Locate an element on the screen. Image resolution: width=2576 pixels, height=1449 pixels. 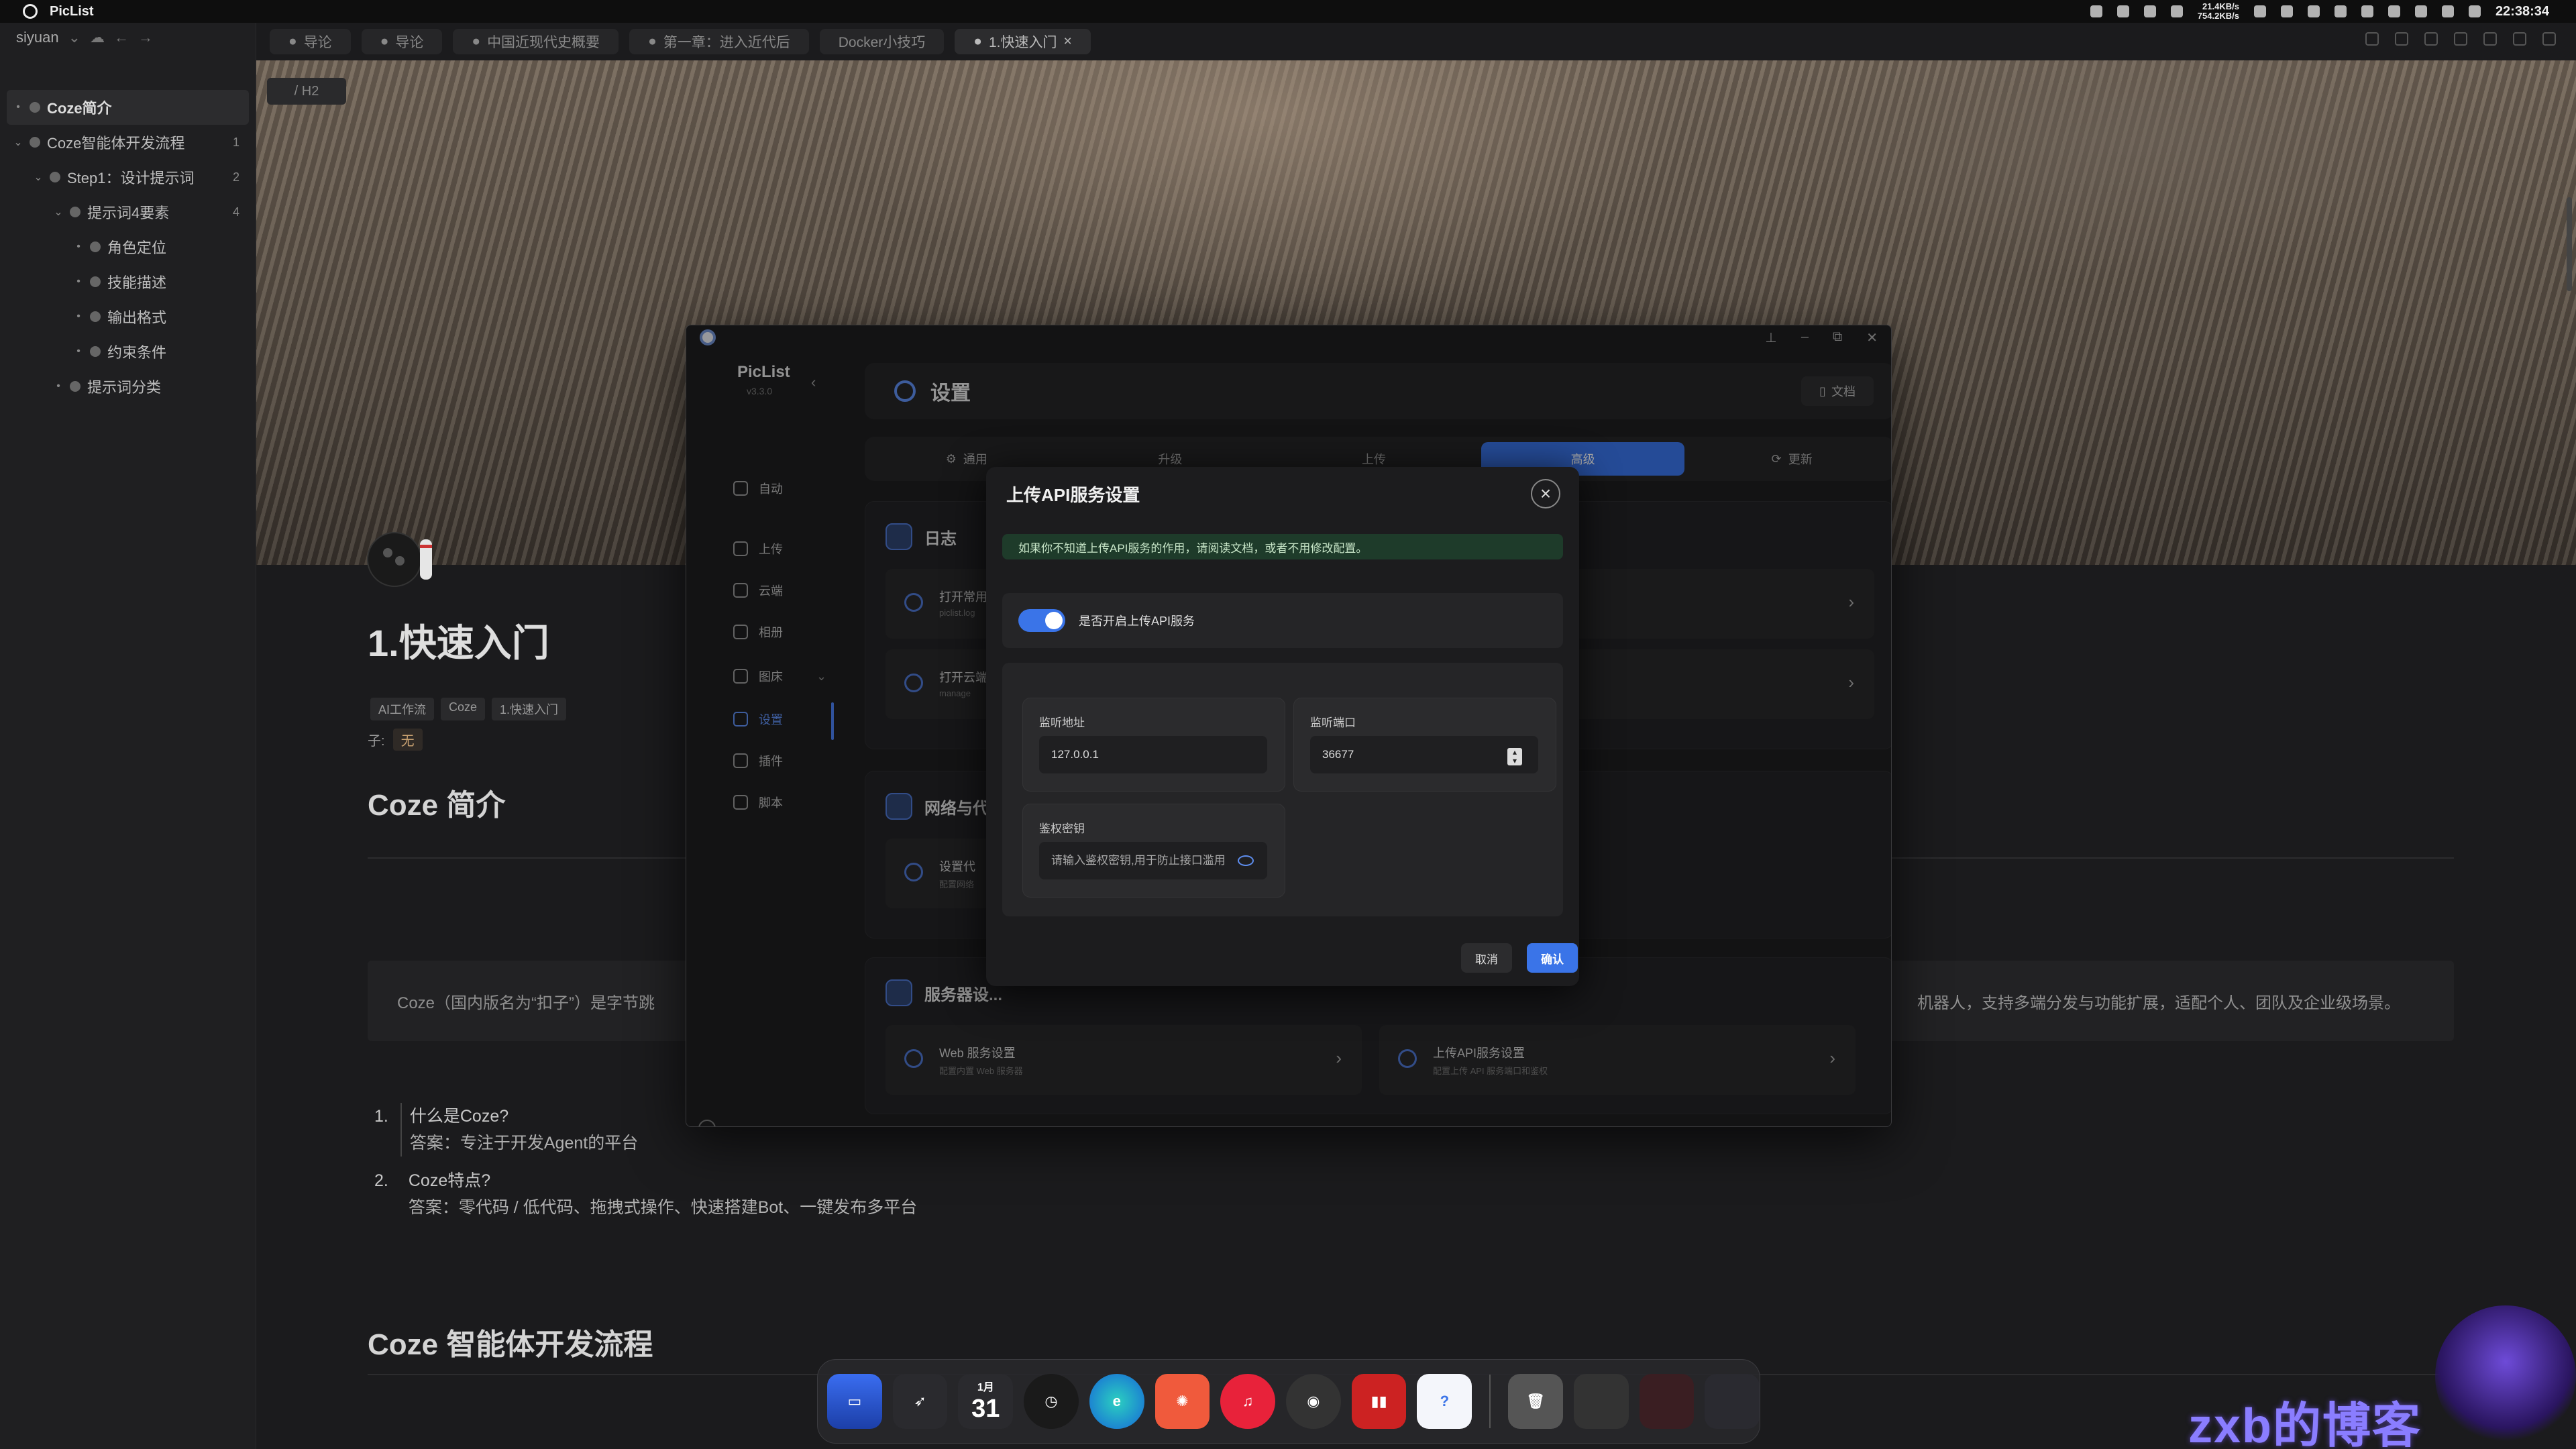
tree-item-label: 约束条件 is located at coordinates (137, 352).